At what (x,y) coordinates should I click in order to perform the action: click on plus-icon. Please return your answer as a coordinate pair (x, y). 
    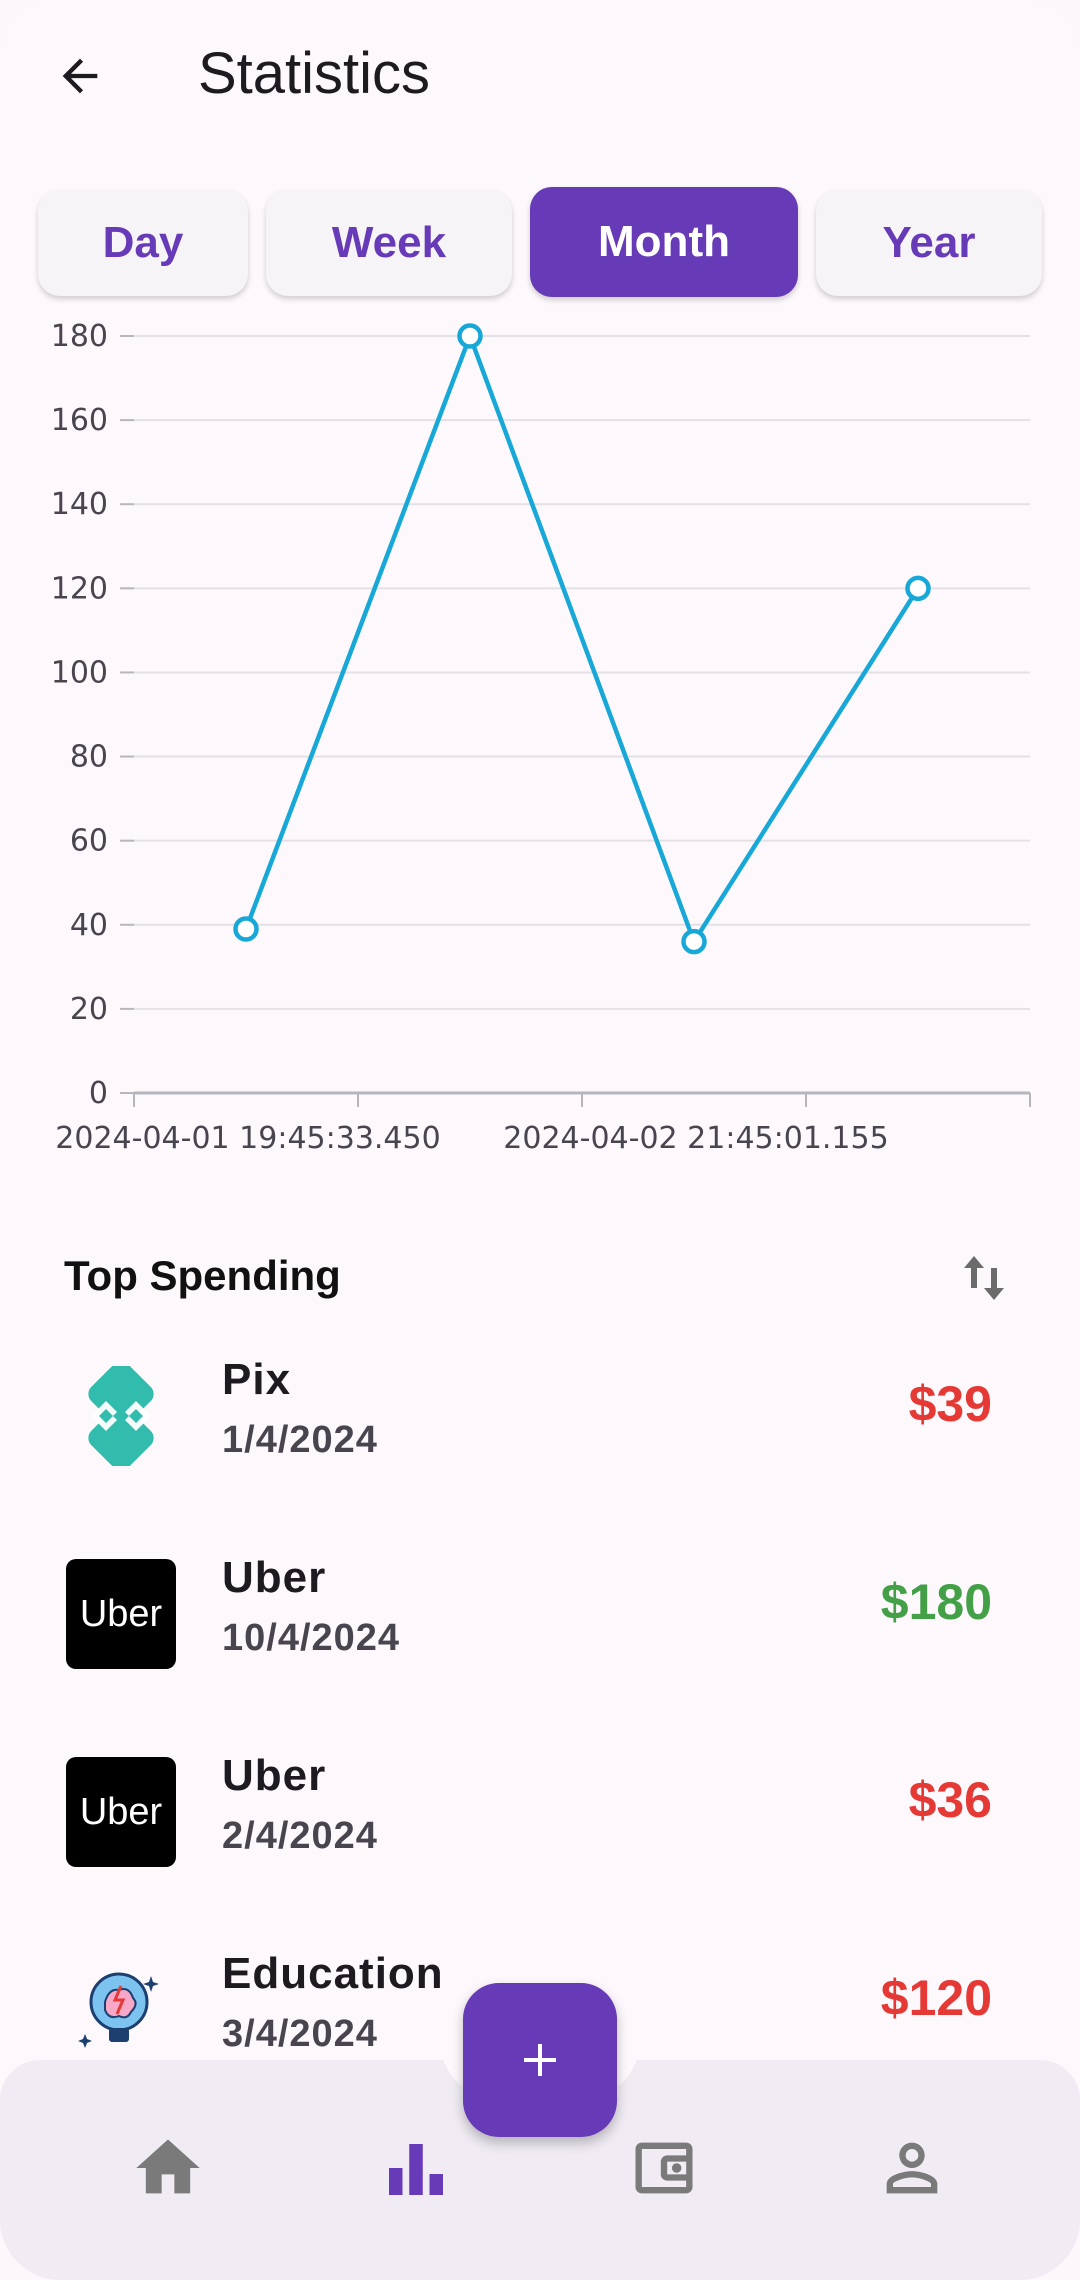
    Looking at the image, I should click on (540, 2060).